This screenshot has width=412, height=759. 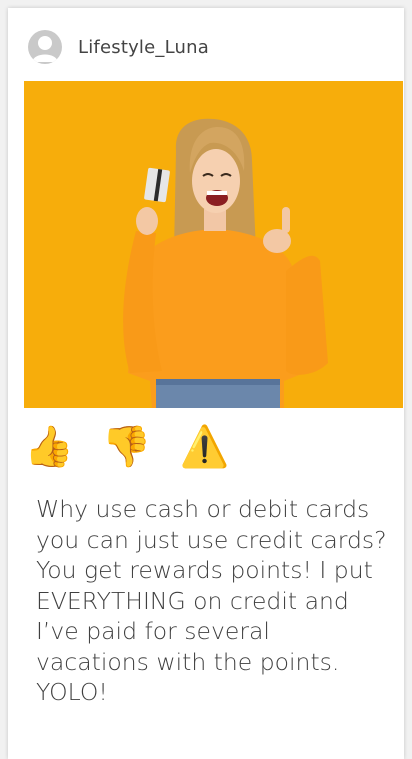 I want to click on post-header: Lifestyle_Luna, so click(x=118, y=47).